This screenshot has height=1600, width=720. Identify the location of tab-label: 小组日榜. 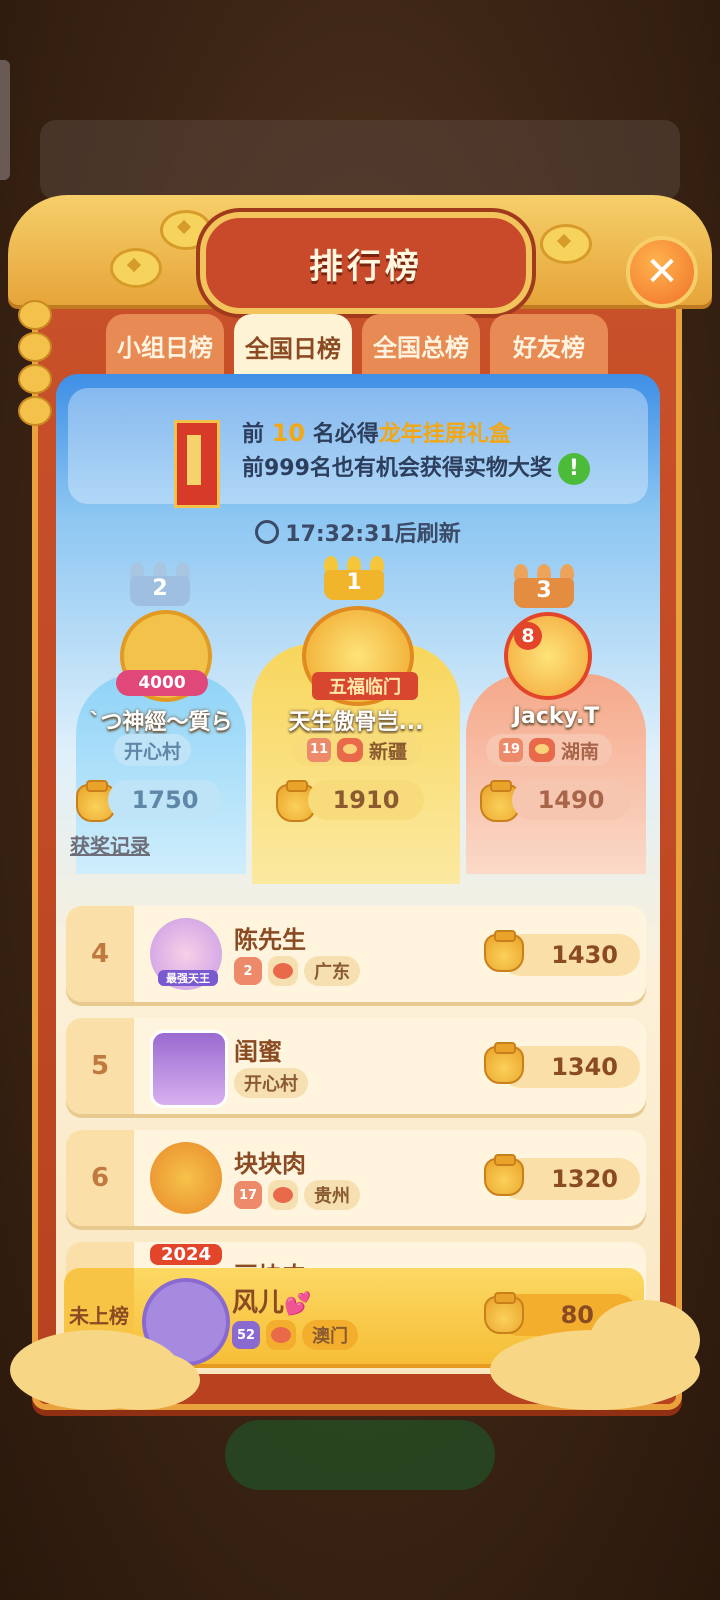
(165, 347).